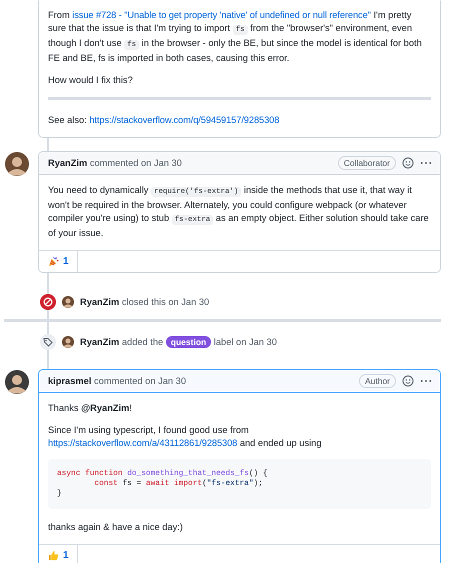 This screenshot has height=563, width=474. I want to click on event-text: RyanZim added the question label on Jan 30, so click(178, 342).